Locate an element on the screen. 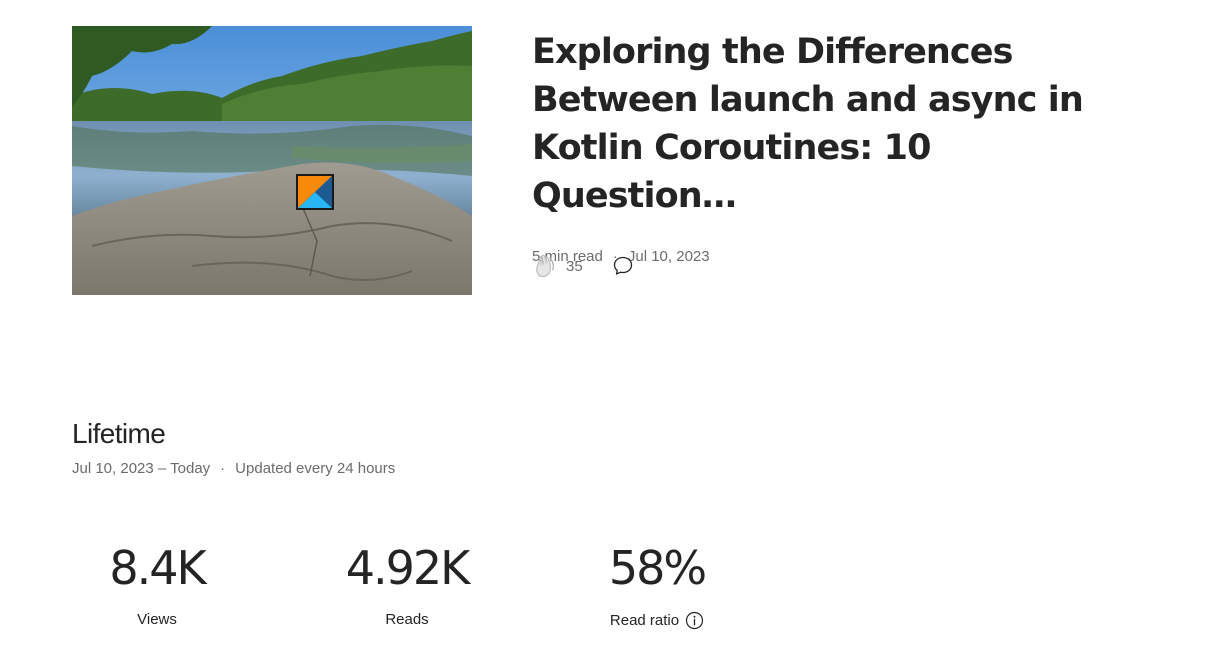 The width and height of the screenshot is (1222, 662). story-thumbnail is located at coordinates (272, 160).